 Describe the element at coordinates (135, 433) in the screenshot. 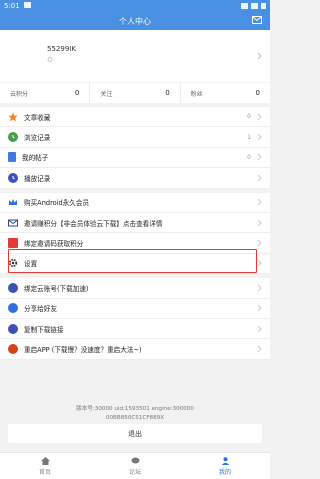

I see `logout-button: 退出` at that location.